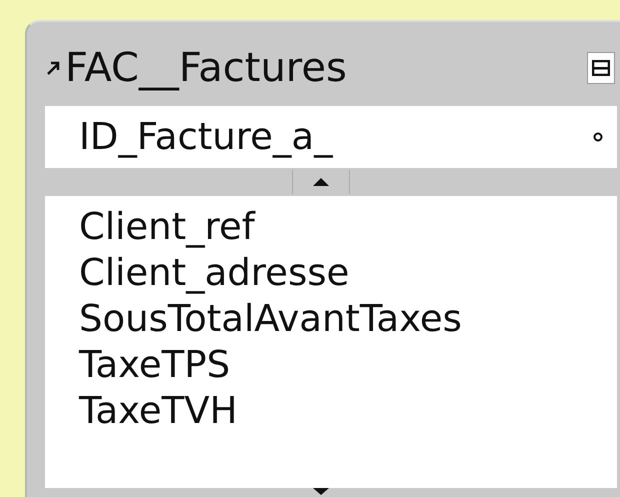 This screenshot has width=620, height=497. What do you see at coordinates (348, 227) in the screenshot?
I see `field-name: Client_ref` at bounding box center [348, 227].